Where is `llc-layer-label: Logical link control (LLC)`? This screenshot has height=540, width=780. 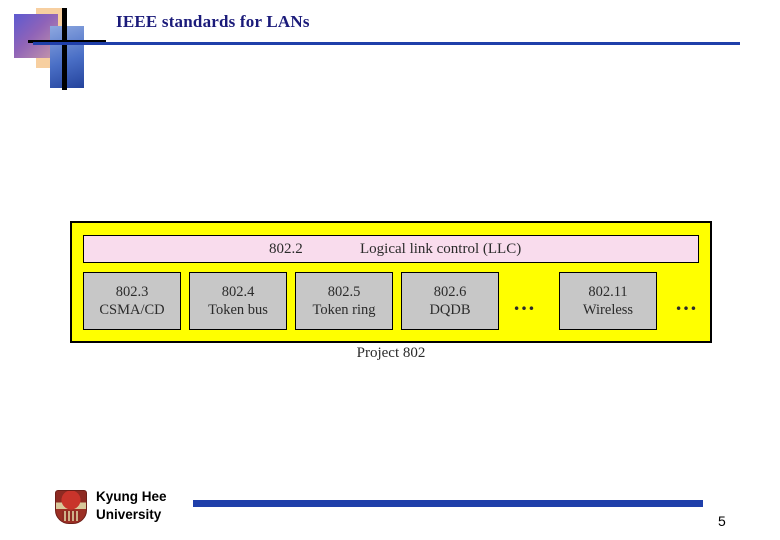
llc-layer-label: Logical link control (LLC) is located at coordinates (441, 248).